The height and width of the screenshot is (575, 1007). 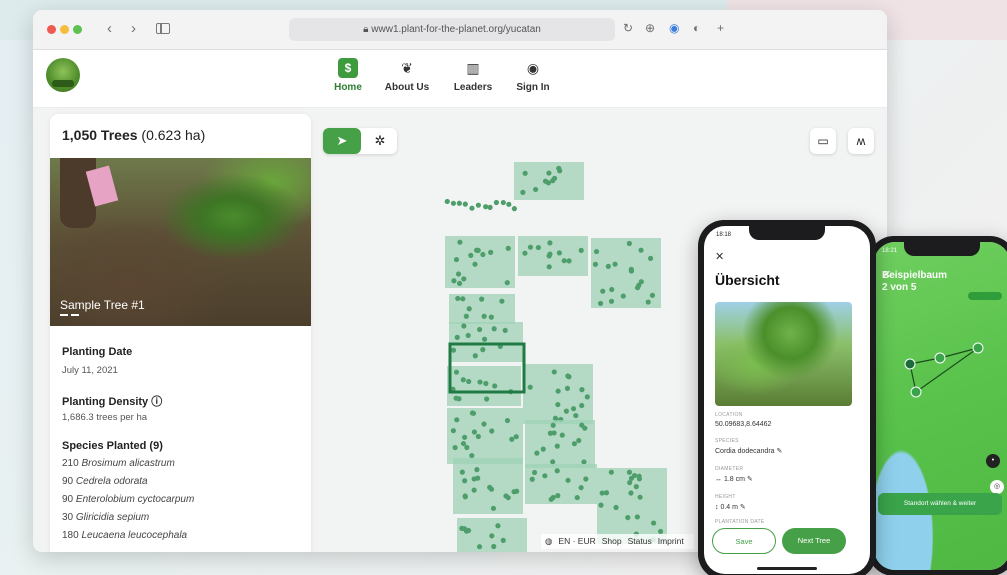 What do you see at coordinates (407, 75) in the screenshot?
I see `nav-about-us: ❦ About Us` at bounding box center [407, 75].